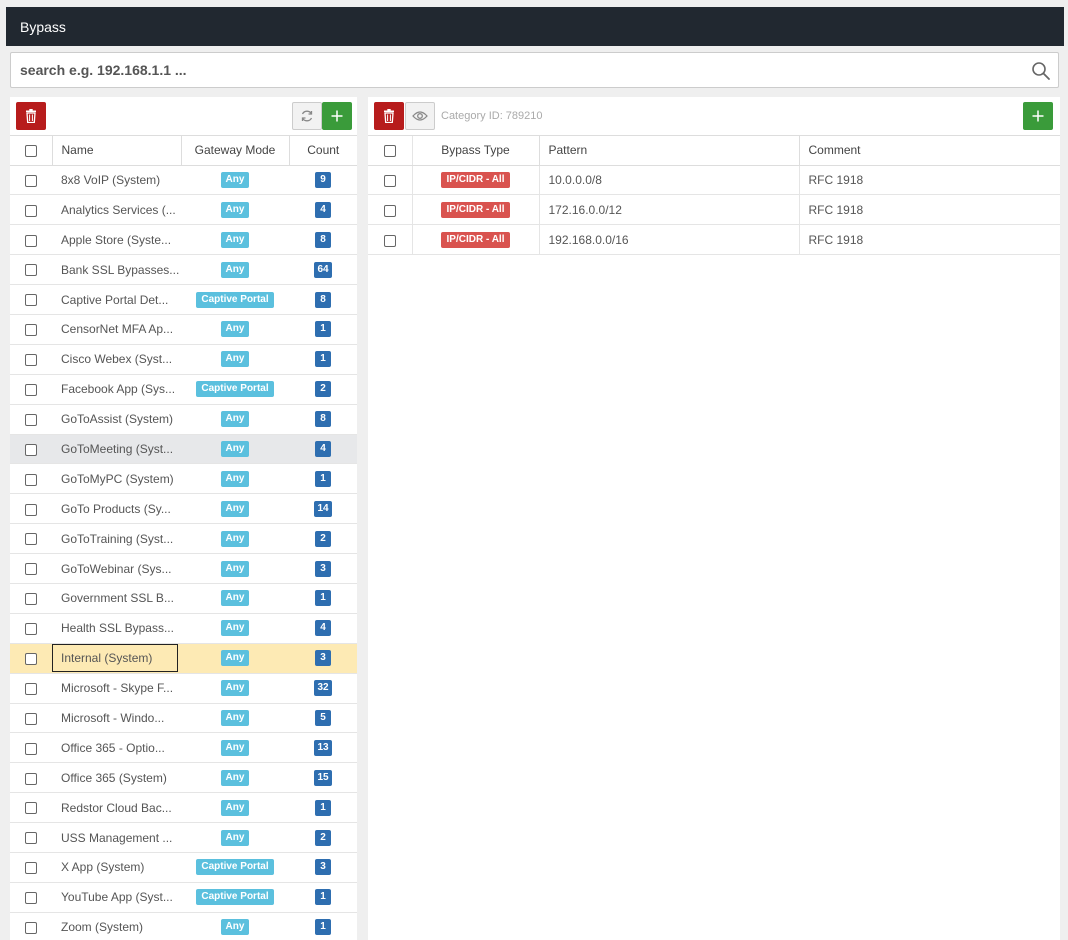  I want to click on view-button, so click(420, 116).